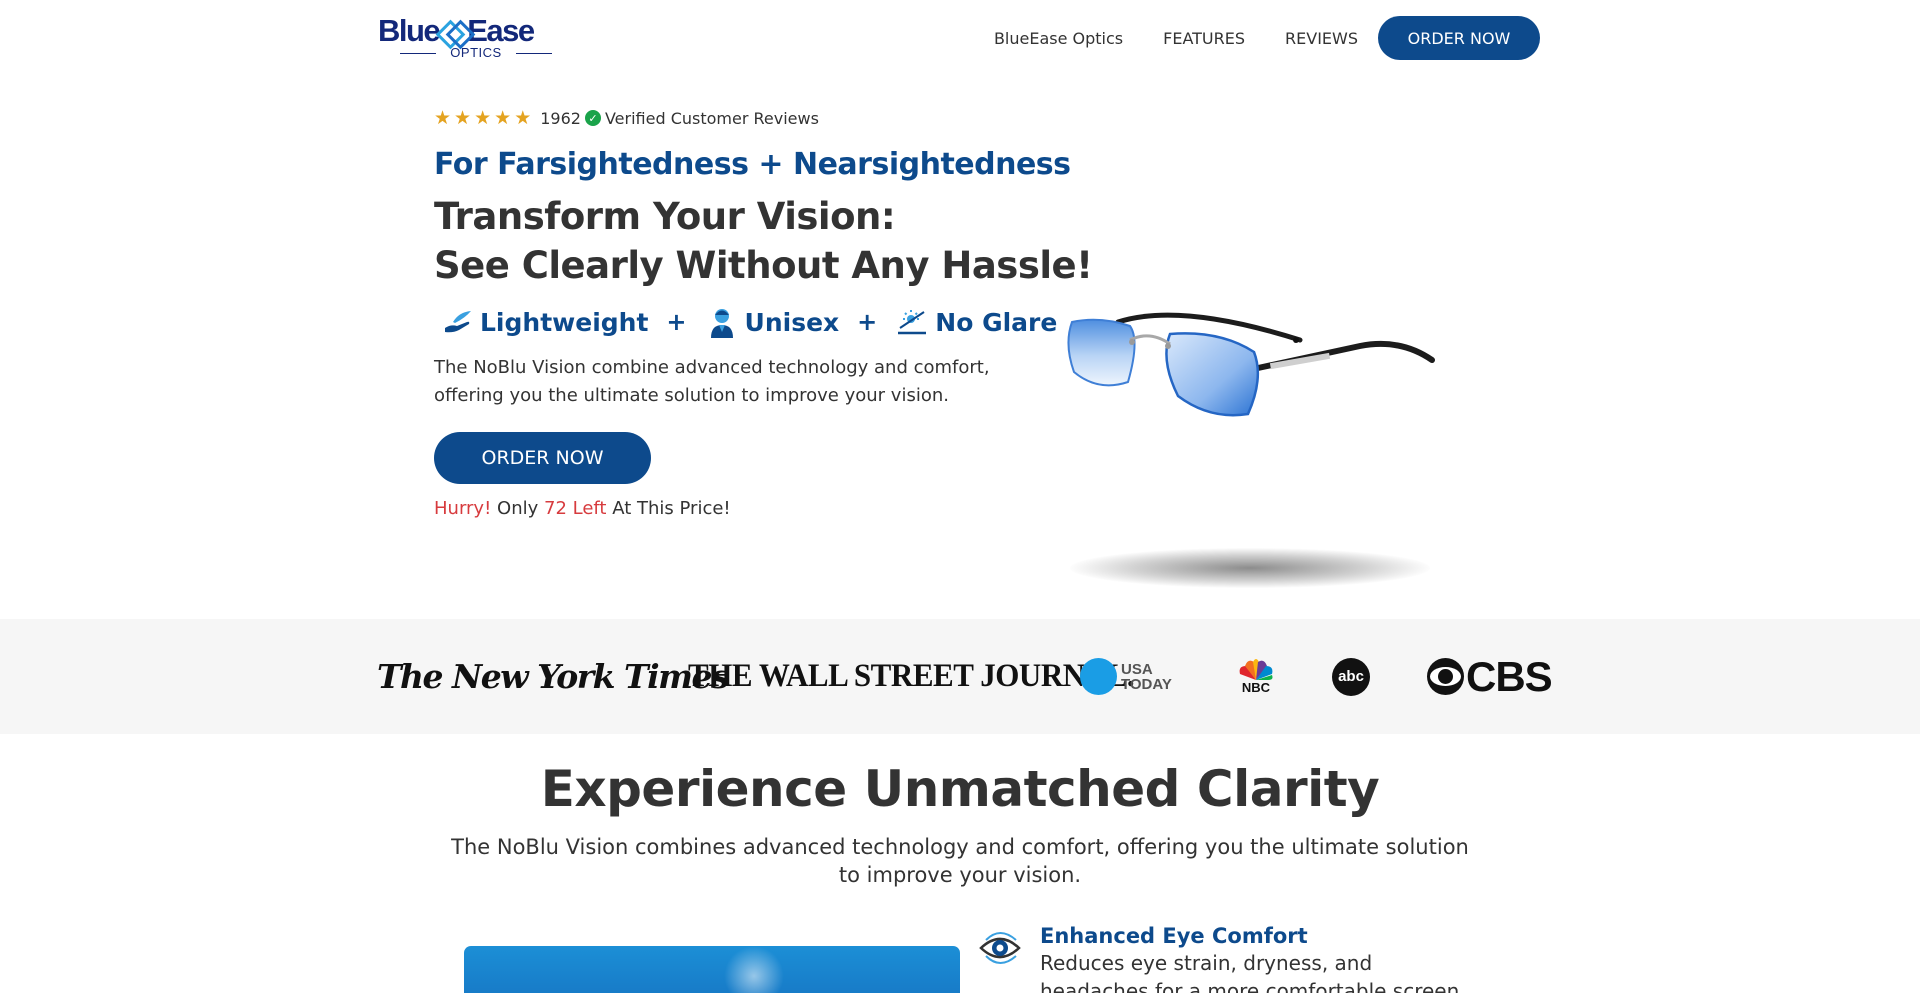  Describe the element at coordinates (911, 676) in the screenshot. I see `wsj-logo: THE WALL STREET JOURNAL.` at that location.